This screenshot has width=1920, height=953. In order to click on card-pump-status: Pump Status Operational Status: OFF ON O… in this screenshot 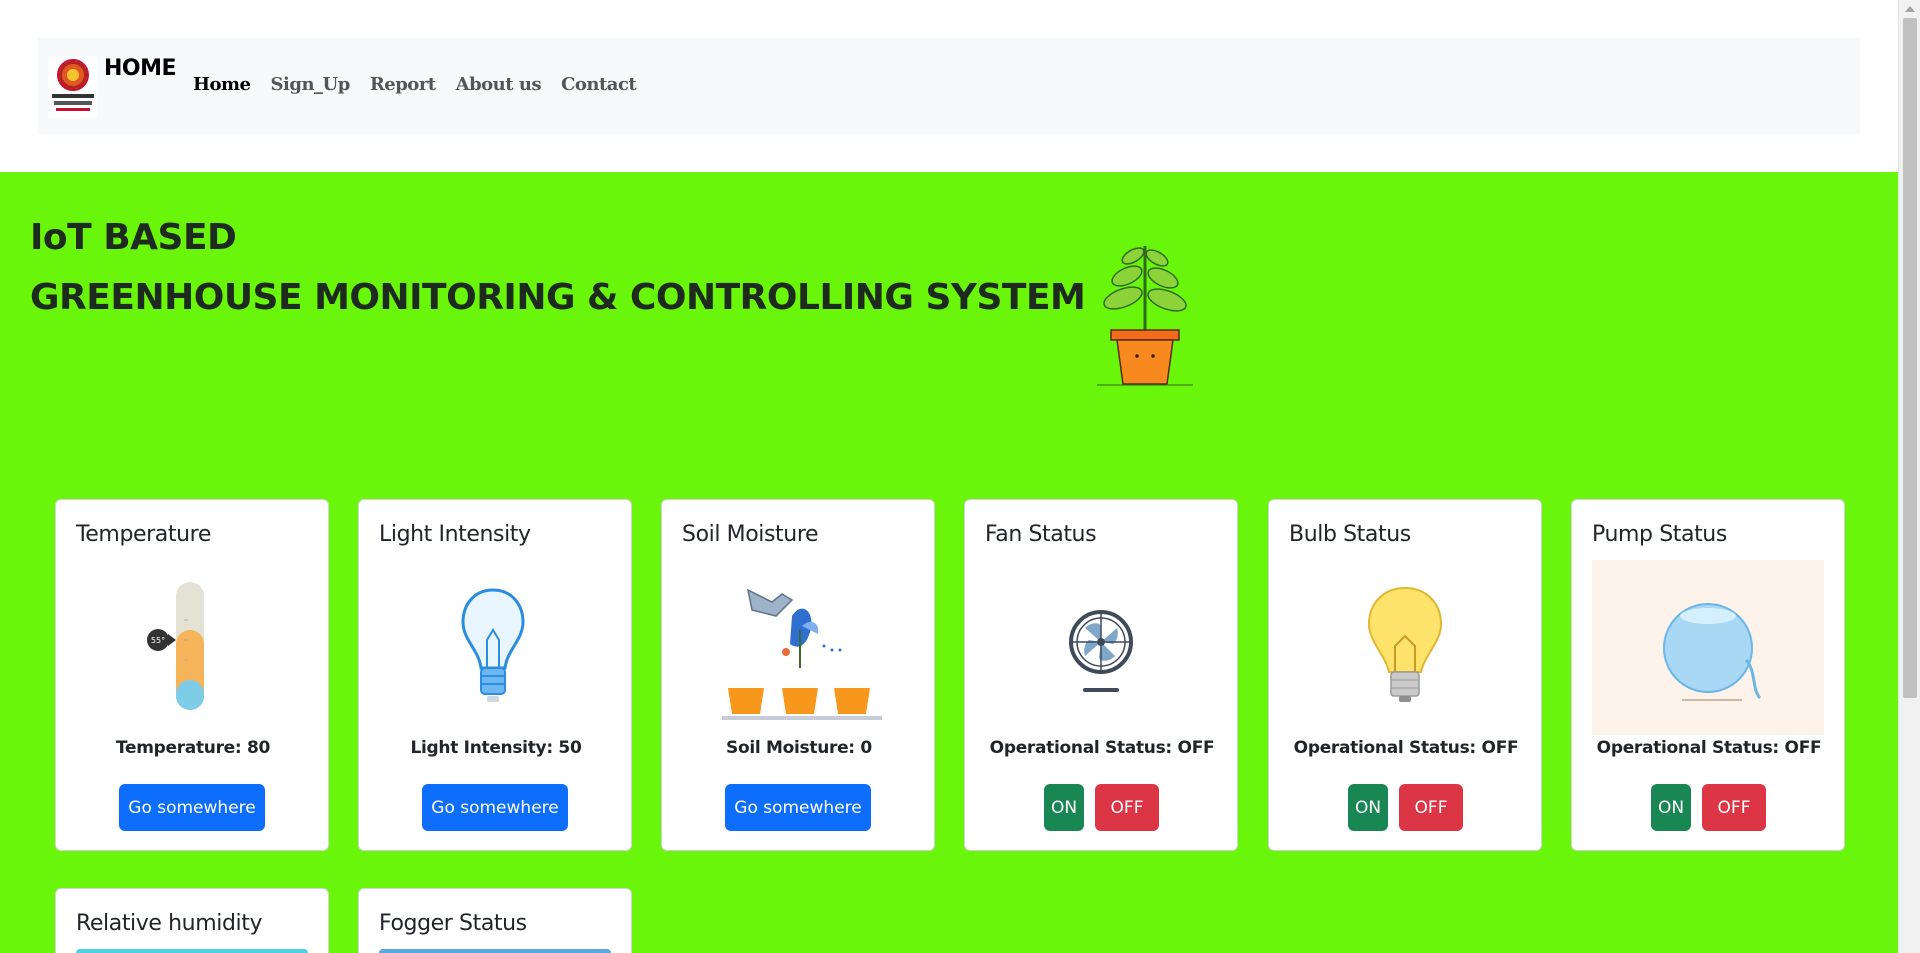, I will do `click(1708, 675)`.